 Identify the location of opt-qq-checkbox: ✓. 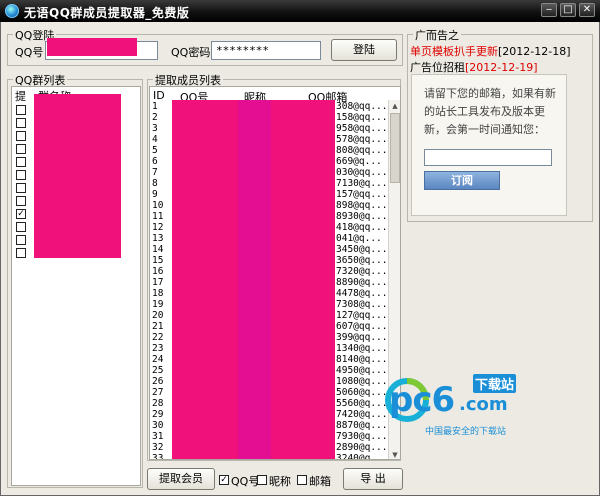
(224, 480).